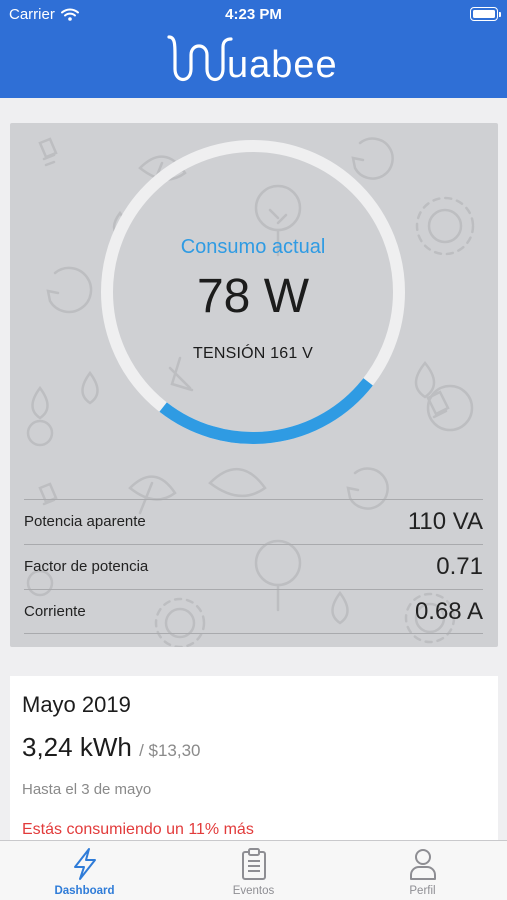 The image size is (507, 900). What do you see at coordinates (485, 14) in the screenshot?
I see `battery-icon` at bounding box center [485, 14].